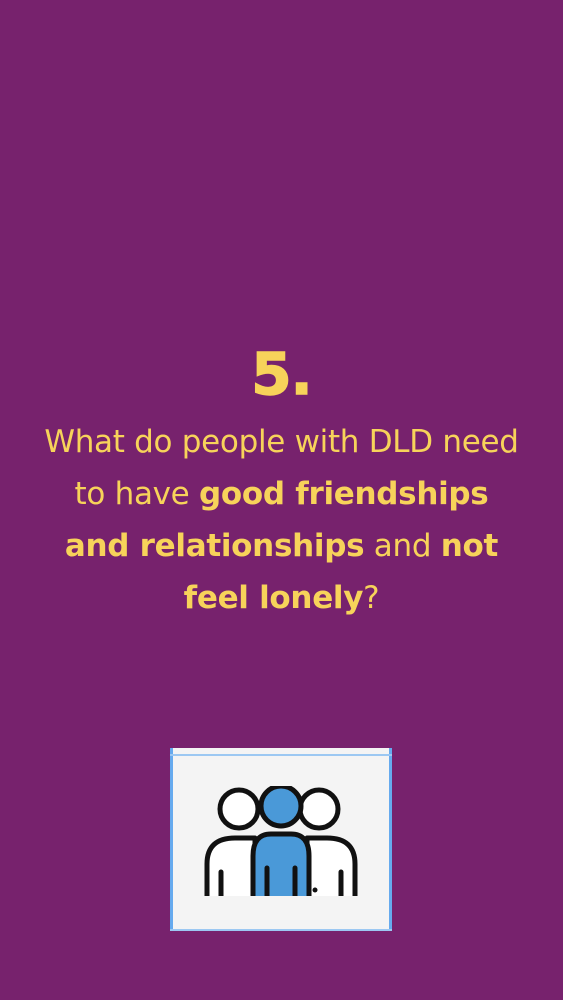  Describe the element at coordinates (402, 546) in the screenshot. I see `question-part-2: and` at that location.